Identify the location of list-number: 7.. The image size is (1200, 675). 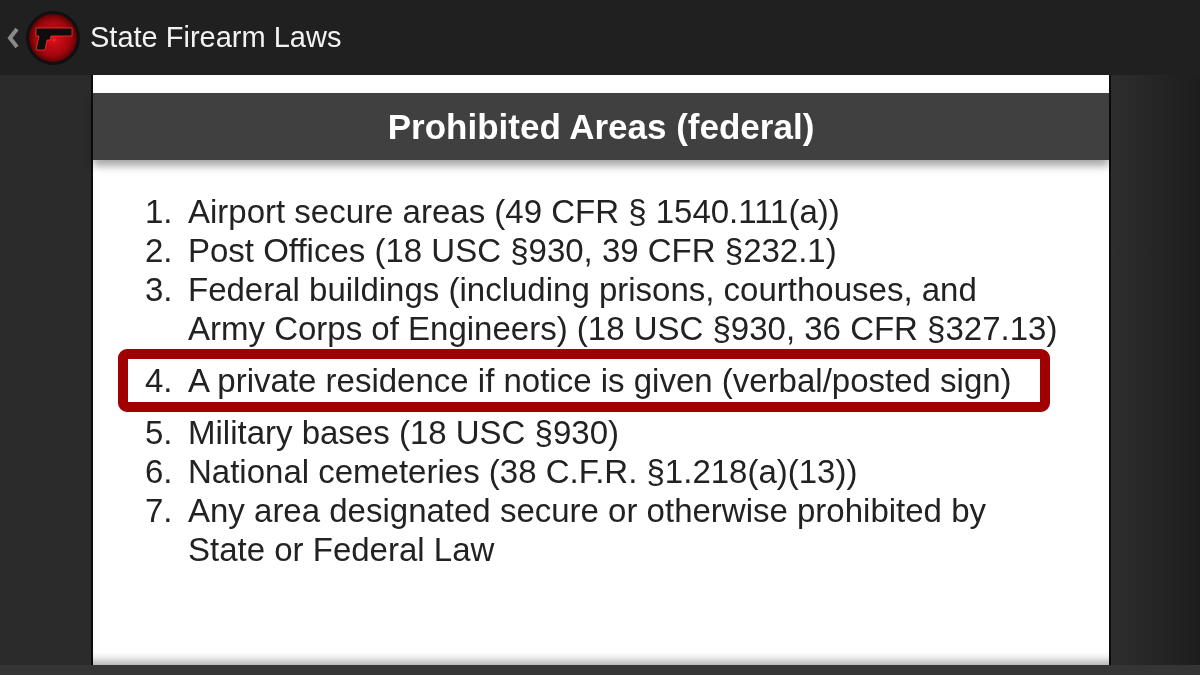
(159, 511).